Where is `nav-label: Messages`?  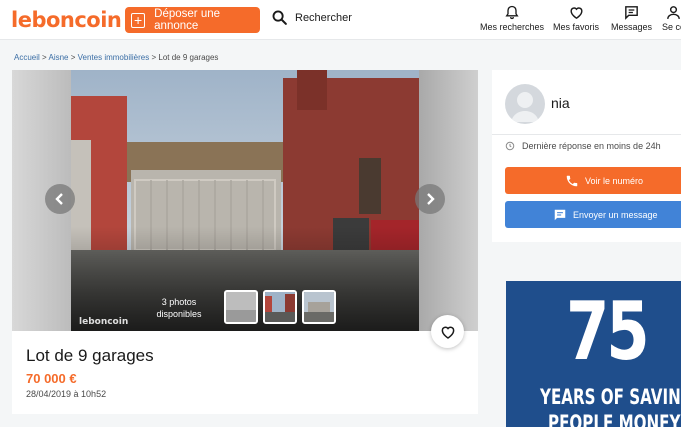 nav-label: Messages is located at coordinates (632, 27).